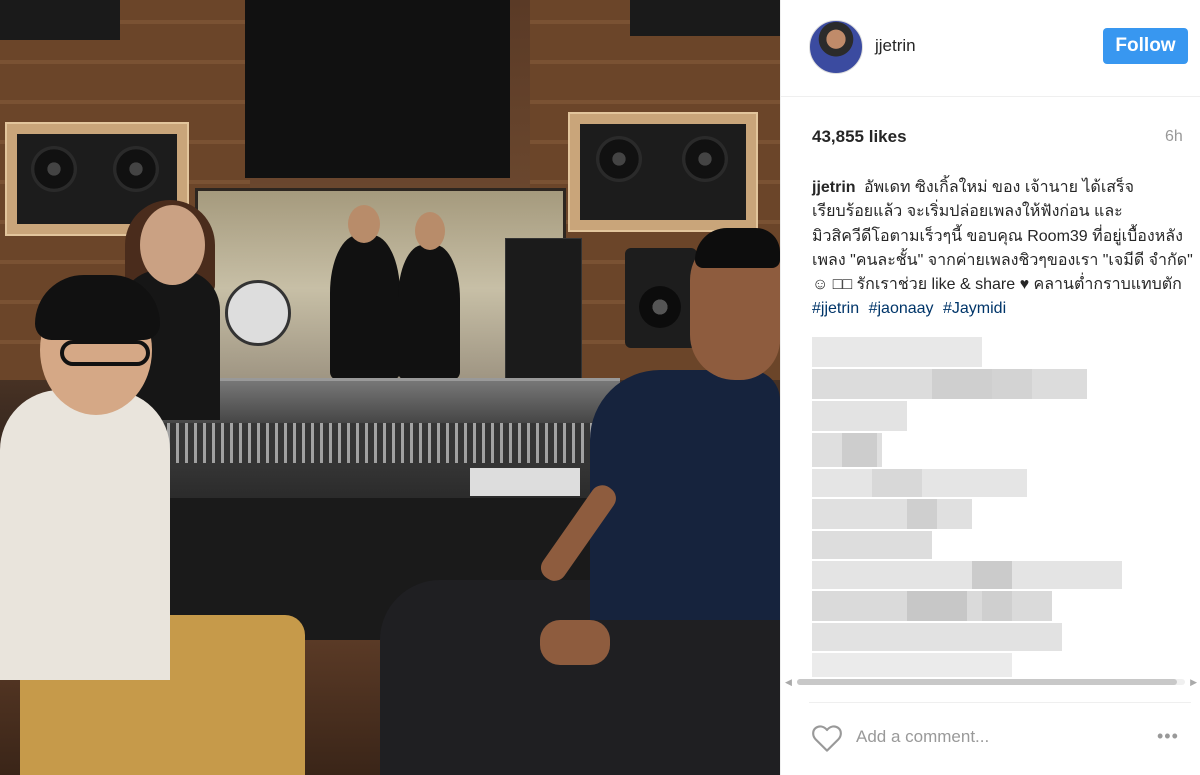 The height and width of the screenshot is (775, 1200). Describe the element at coordinates (836, 47) in the screenshot. I see `avatar` at that location.